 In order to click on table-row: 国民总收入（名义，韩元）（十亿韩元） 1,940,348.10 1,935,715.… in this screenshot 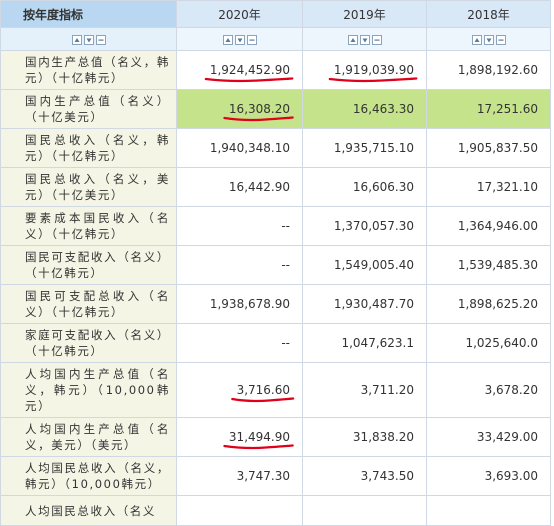, I will do `click(275, 148)`.